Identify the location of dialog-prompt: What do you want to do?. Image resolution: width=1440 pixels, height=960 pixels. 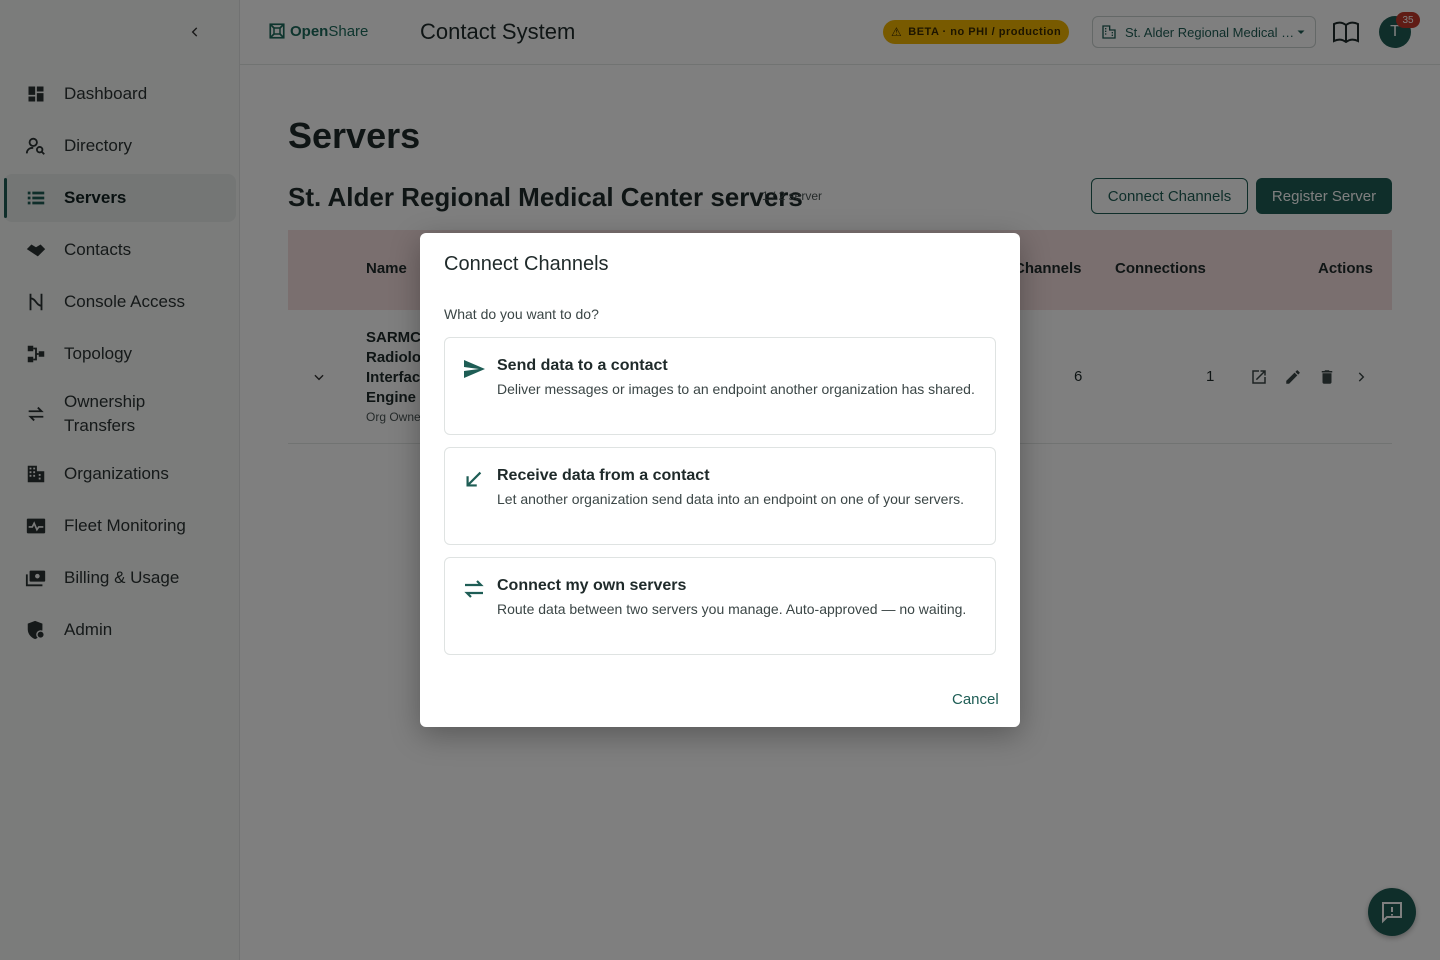
(521, 314).